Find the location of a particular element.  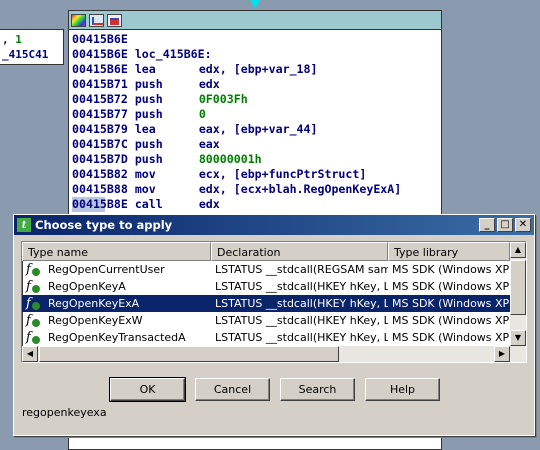

code-line: 00415B79 lea eax, [ebp+var_44] is located at coordinates (256, 129).